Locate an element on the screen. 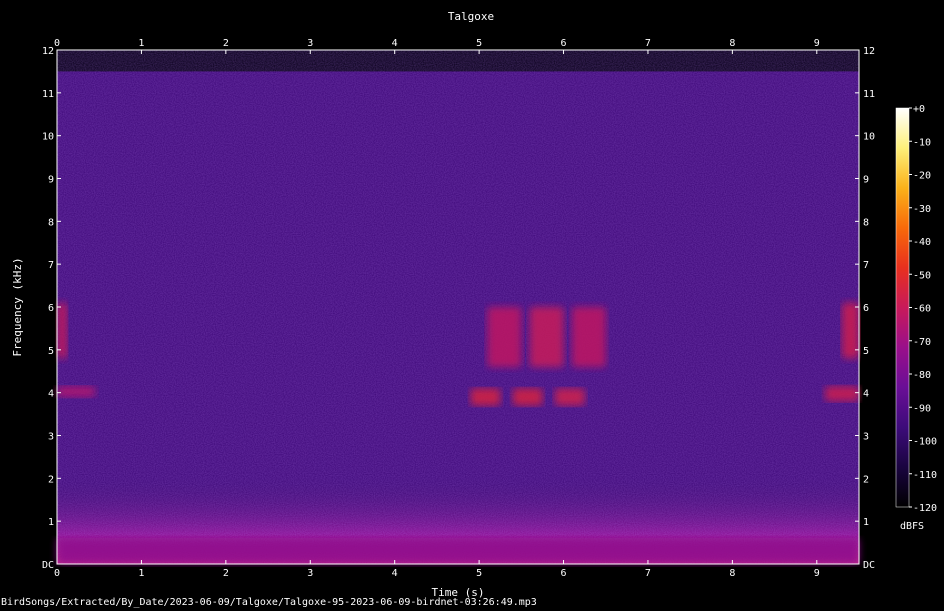  y-tick-label-right: 6 is located at coordinates (866, 308).